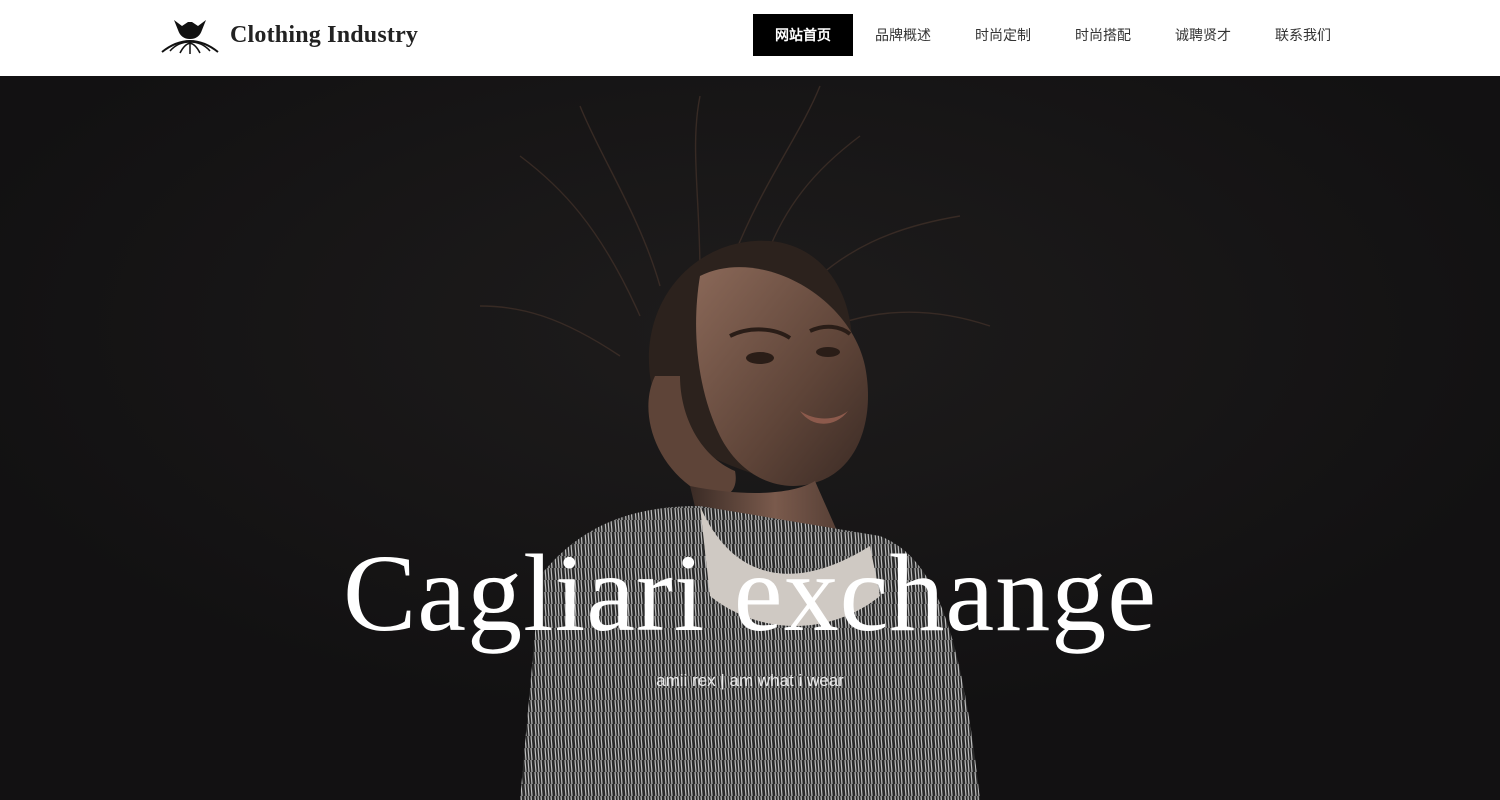  Describe the element at coordinates (1203, 35) in the screenshot. I see `nav-item-careers: 诚聘贤才` at that location.